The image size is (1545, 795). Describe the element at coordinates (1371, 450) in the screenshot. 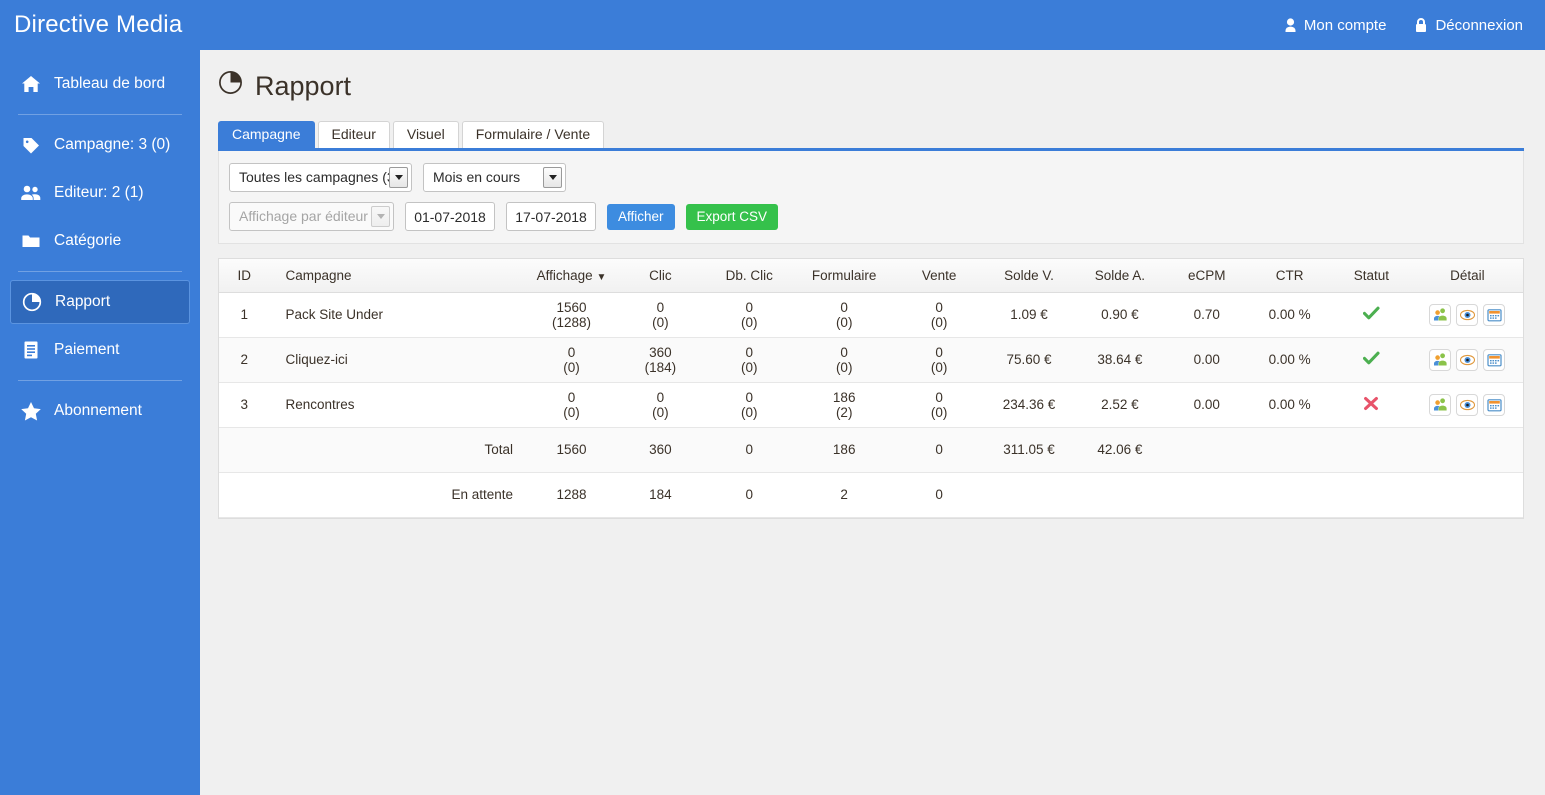

I see `total-statut` at that location.